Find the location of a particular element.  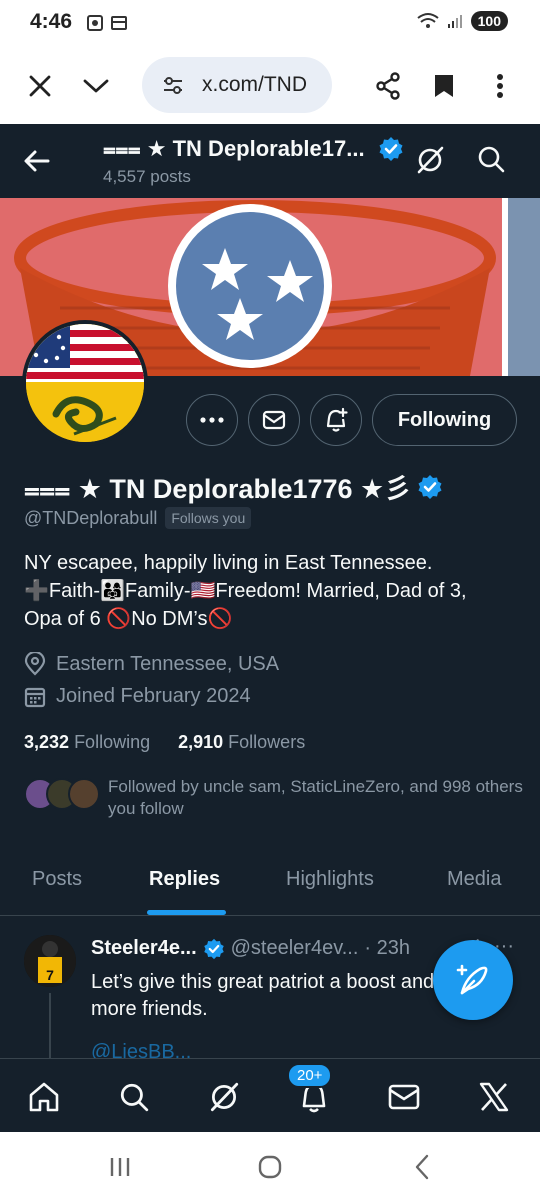

joined-row: Joined February 2024 is located at coordinates (137, 696).